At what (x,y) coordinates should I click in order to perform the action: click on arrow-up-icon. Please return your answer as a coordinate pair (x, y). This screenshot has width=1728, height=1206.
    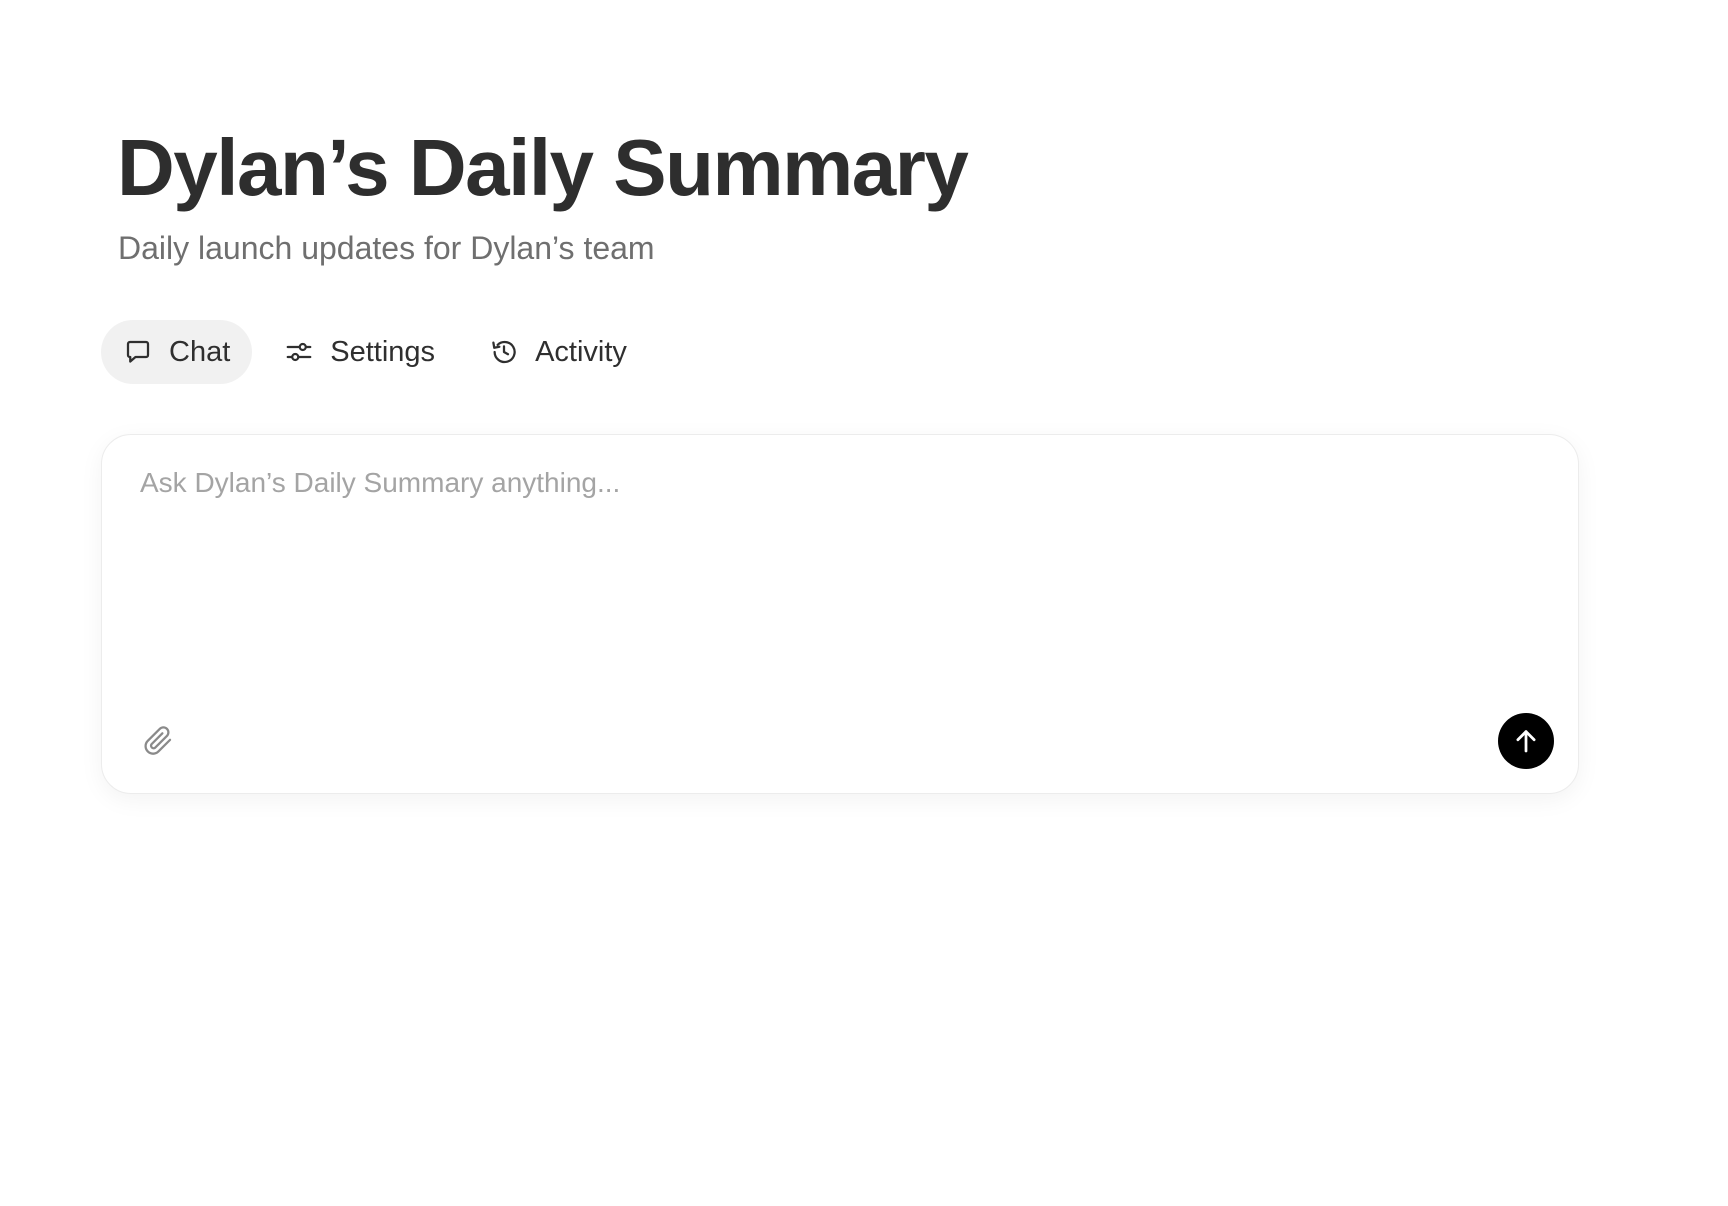
    Looking at the image, I should click on (1526, 741).